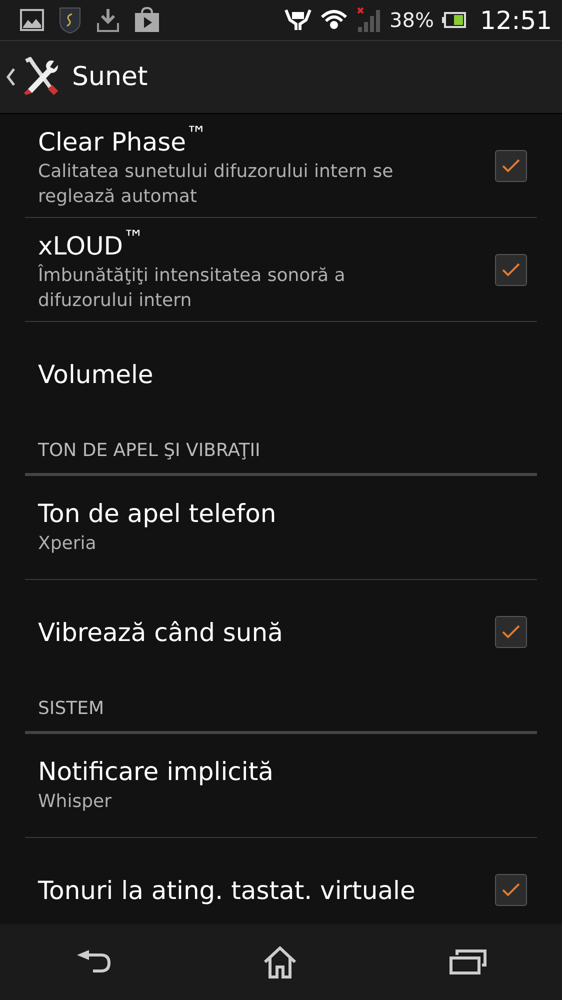 The height and width of the screenshot is (1000, 562). I want to click on setting-summary: Calitatea sunetului difuzorului intern se reglează automat, so click(216, 184).